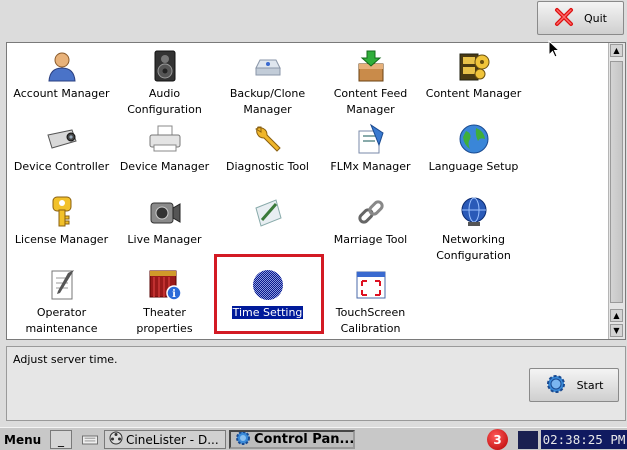 This screenshot has height=450, width=627. I want to click on app-backup-clone-manager: Backup/Clone Manager, so click(267, 83).